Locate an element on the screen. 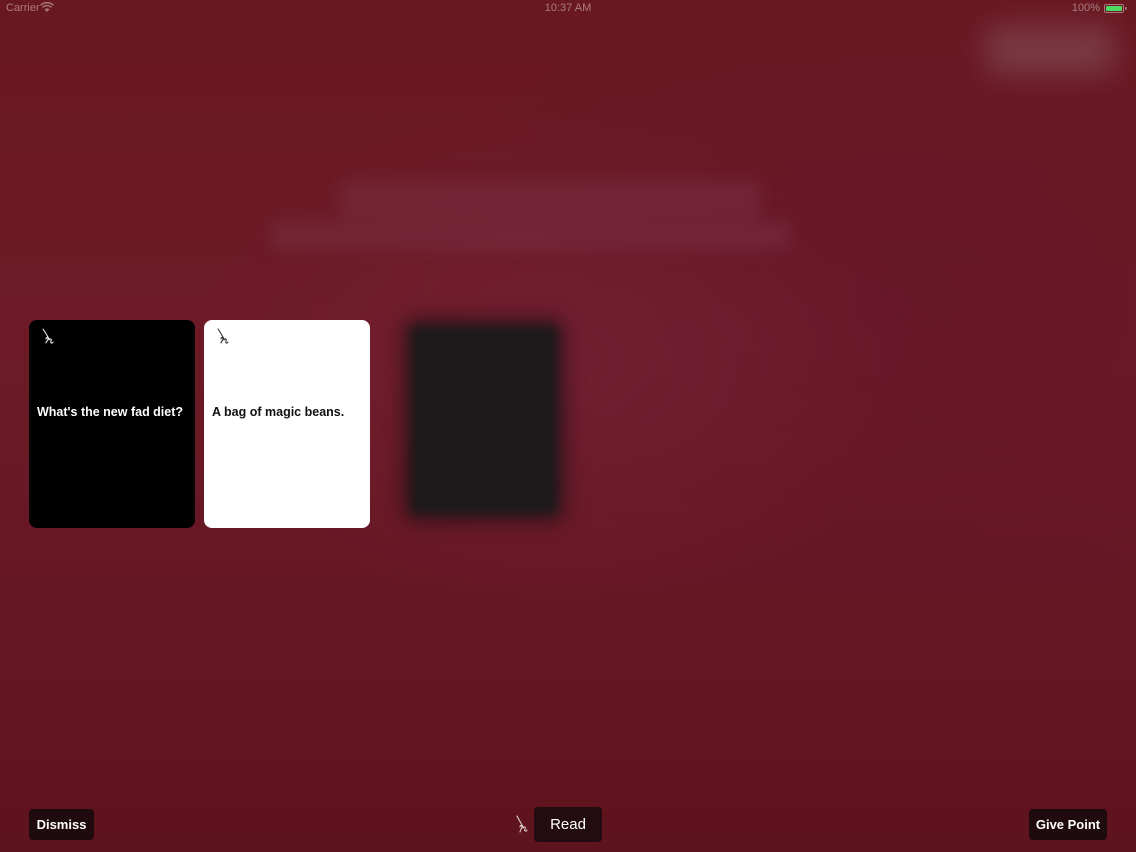 Image resolution: width=1136 pixels, height=852 pixels. status-bar: Carrier 10:37 AM 100% is located at coordinates (568, 9).